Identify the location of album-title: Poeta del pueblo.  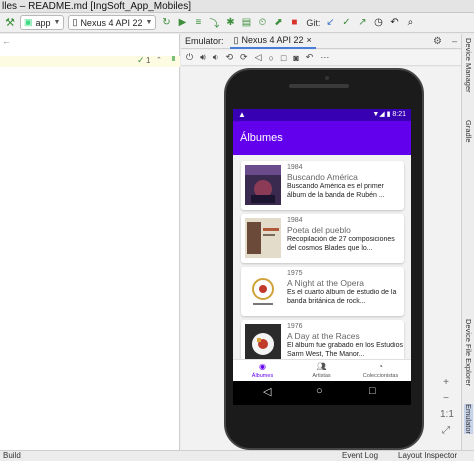
(319, 230).